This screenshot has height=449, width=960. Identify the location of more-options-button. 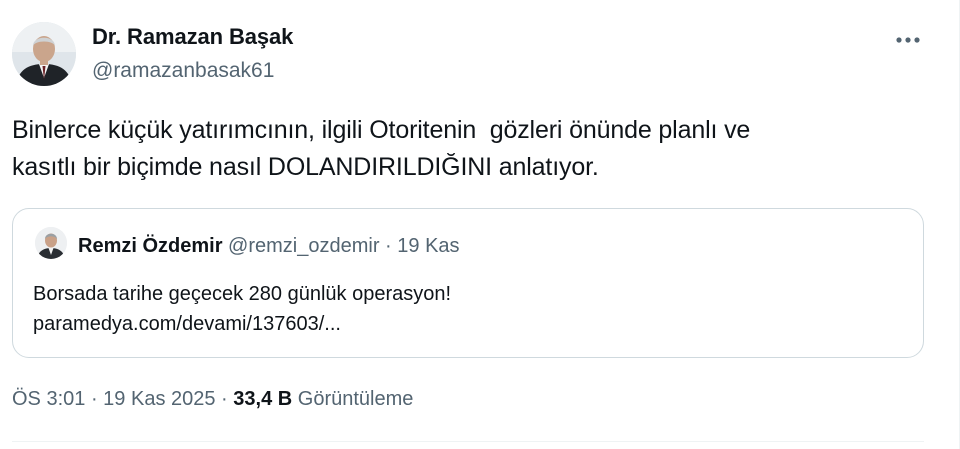
(908, 40).